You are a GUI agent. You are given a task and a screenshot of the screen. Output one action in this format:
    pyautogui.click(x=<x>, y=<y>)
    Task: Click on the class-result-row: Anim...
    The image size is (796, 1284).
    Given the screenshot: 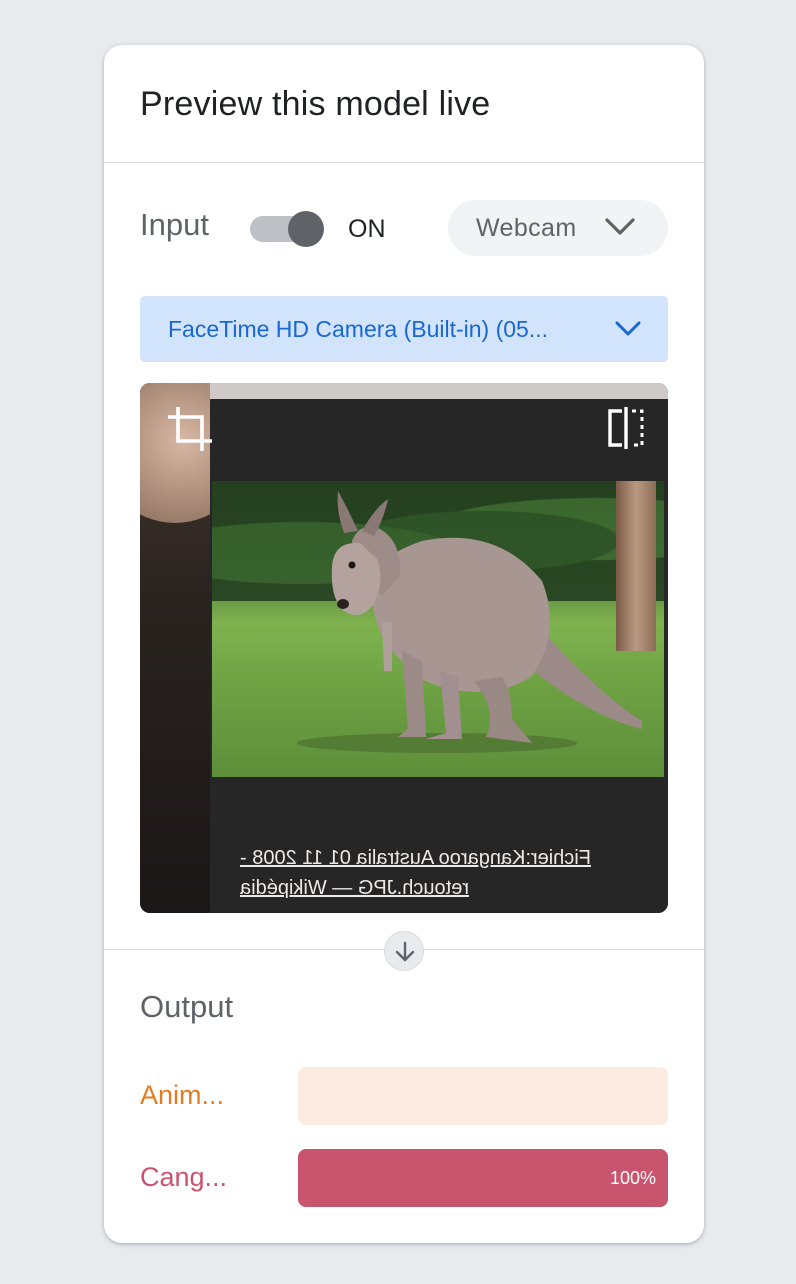 What is the action you would take?
    pyautogui.click(x=404, y=1096)
    